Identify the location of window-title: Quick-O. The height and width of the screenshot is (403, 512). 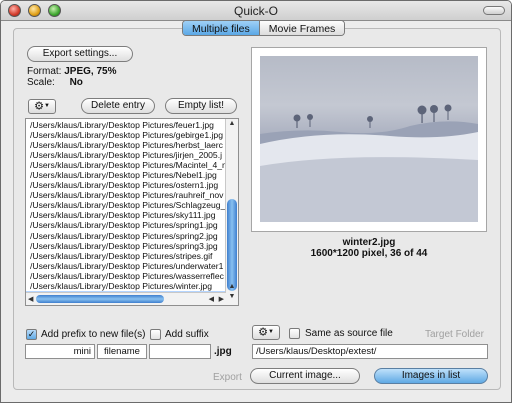
(255, 11).